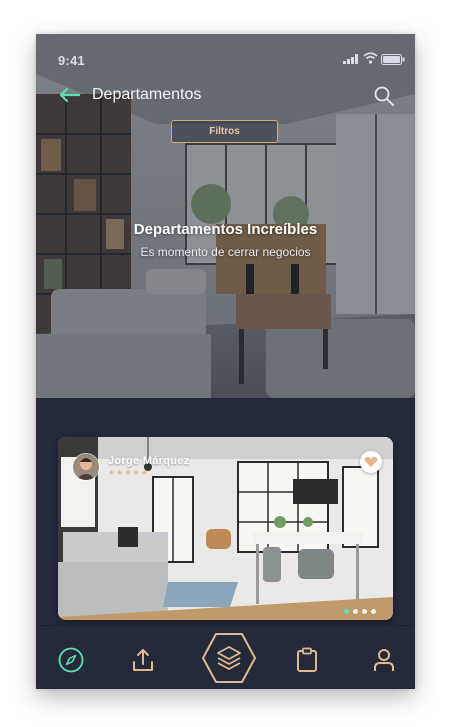 The image size is (451, 727). I want to click on layers-icon, so click(229, 658).